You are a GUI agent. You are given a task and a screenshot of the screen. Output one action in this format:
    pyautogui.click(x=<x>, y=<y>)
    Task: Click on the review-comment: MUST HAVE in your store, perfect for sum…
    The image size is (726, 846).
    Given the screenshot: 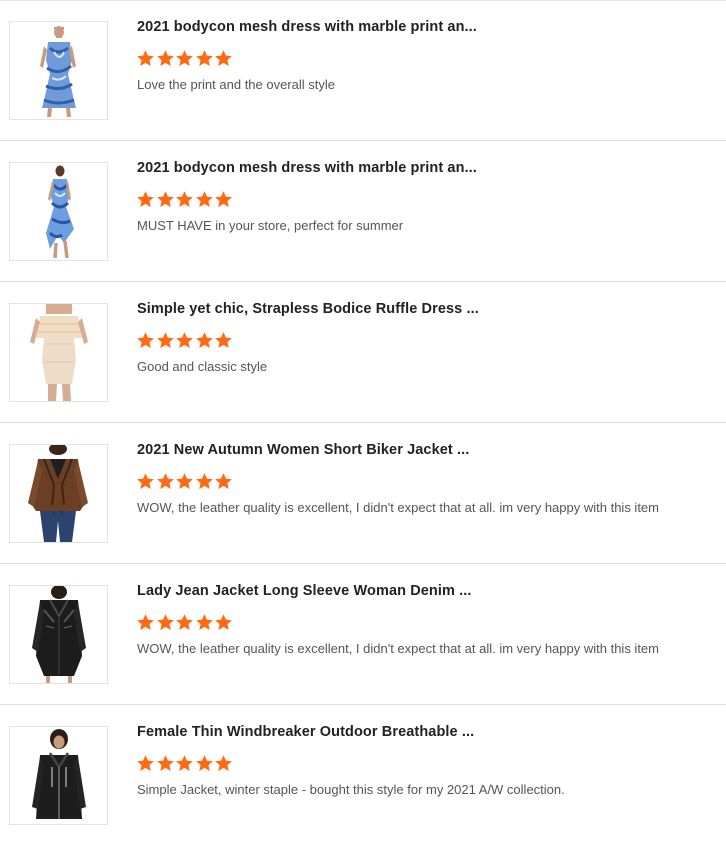 What is the action you would take?
    pyautogui.click(x=270, y=225)
    